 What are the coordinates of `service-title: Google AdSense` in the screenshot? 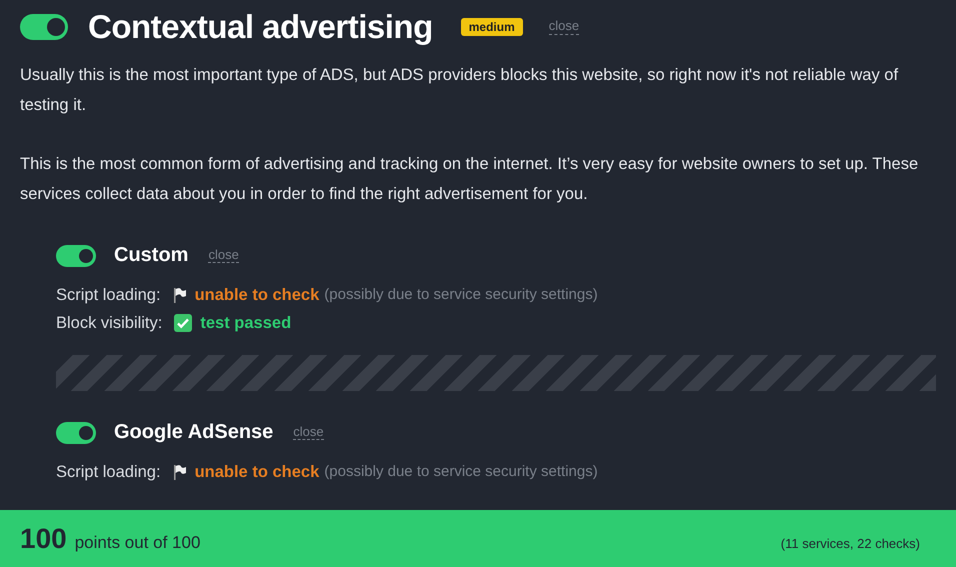 It's located at (194, 432).